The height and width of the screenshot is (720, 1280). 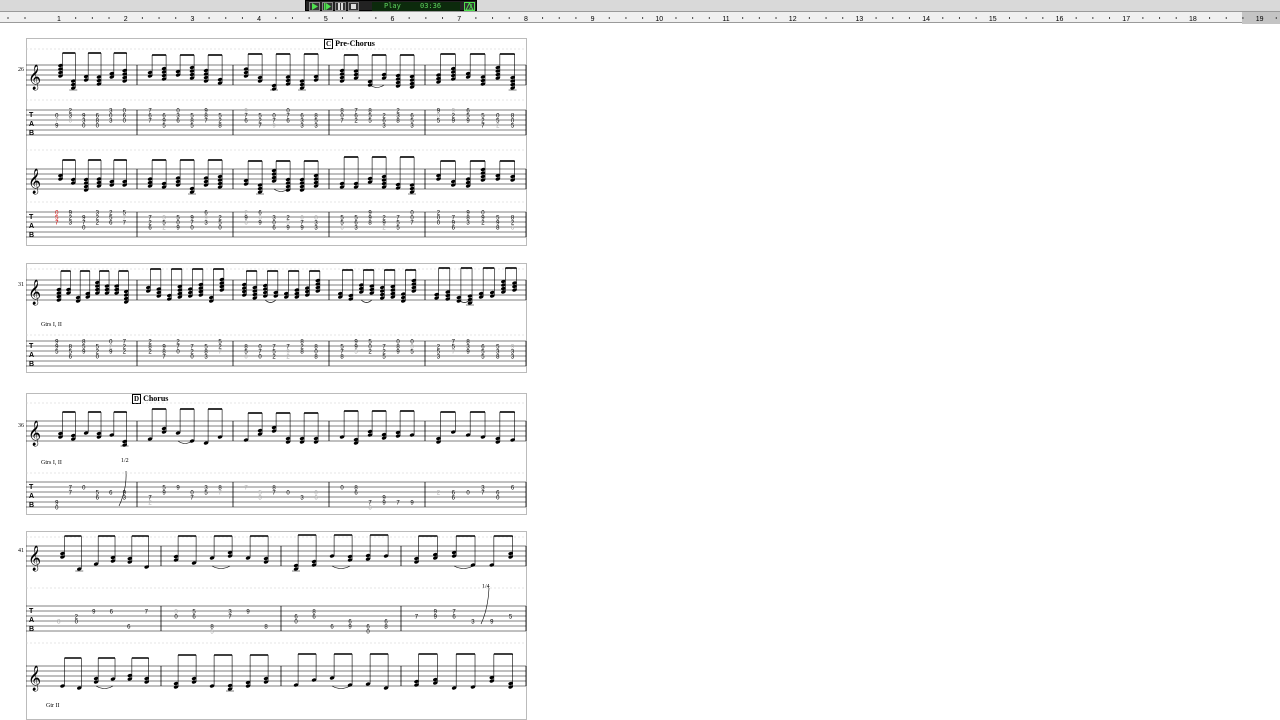 I want to click on metronome-icon, so click(x=469, y=6).